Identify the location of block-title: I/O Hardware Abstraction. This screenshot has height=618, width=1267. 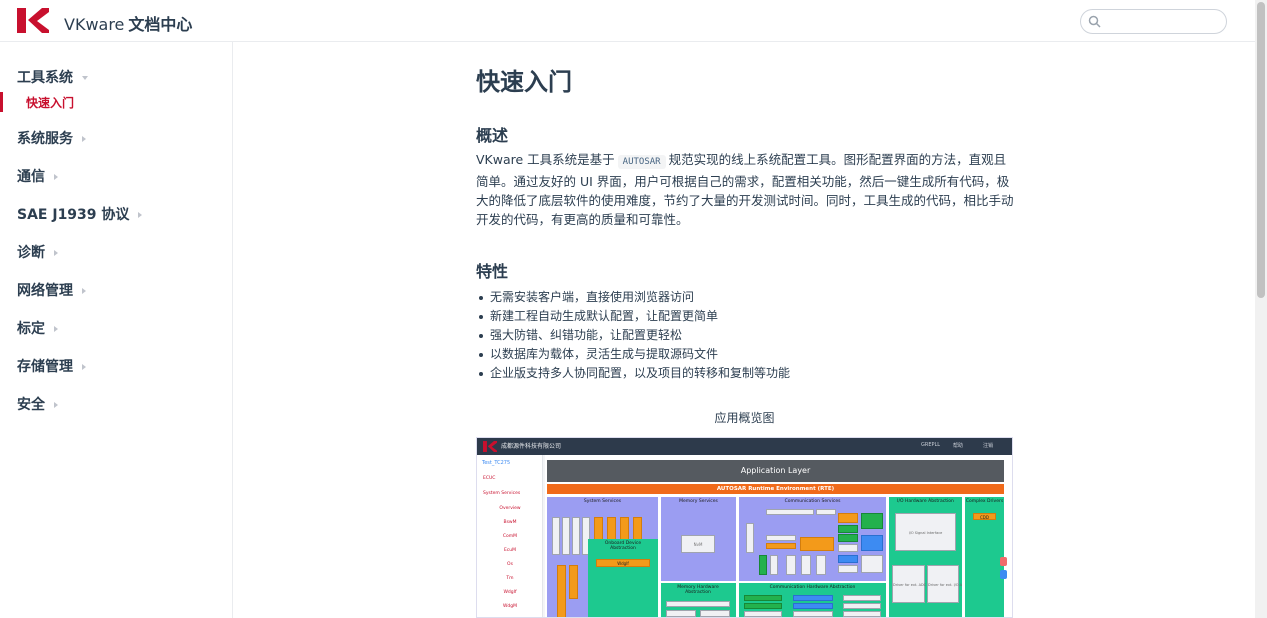
(925, 501).